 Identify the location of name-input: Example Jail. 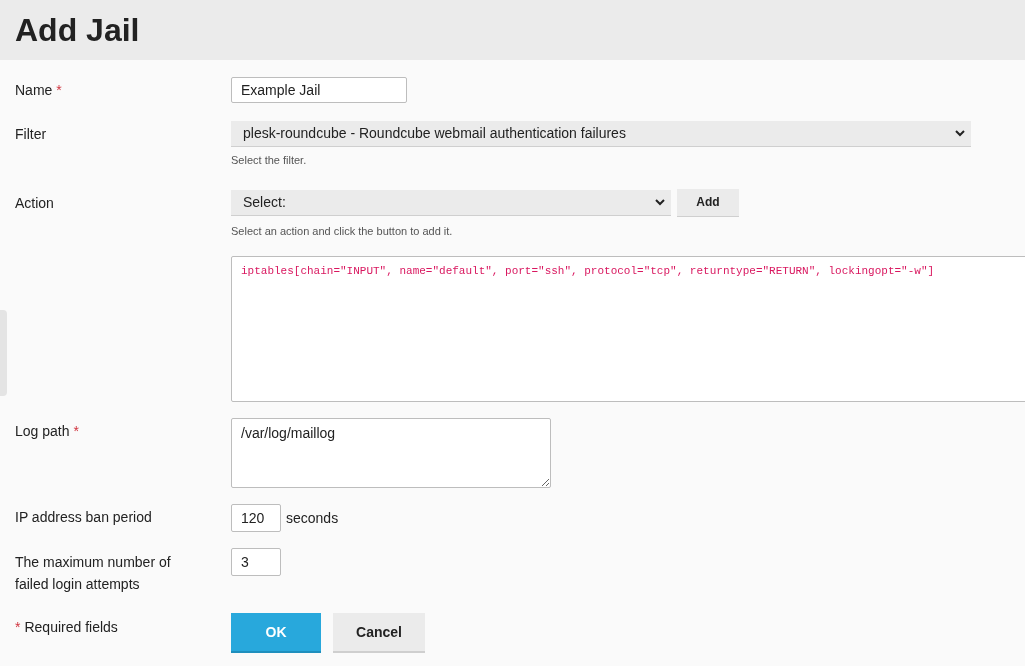
(319, 90).